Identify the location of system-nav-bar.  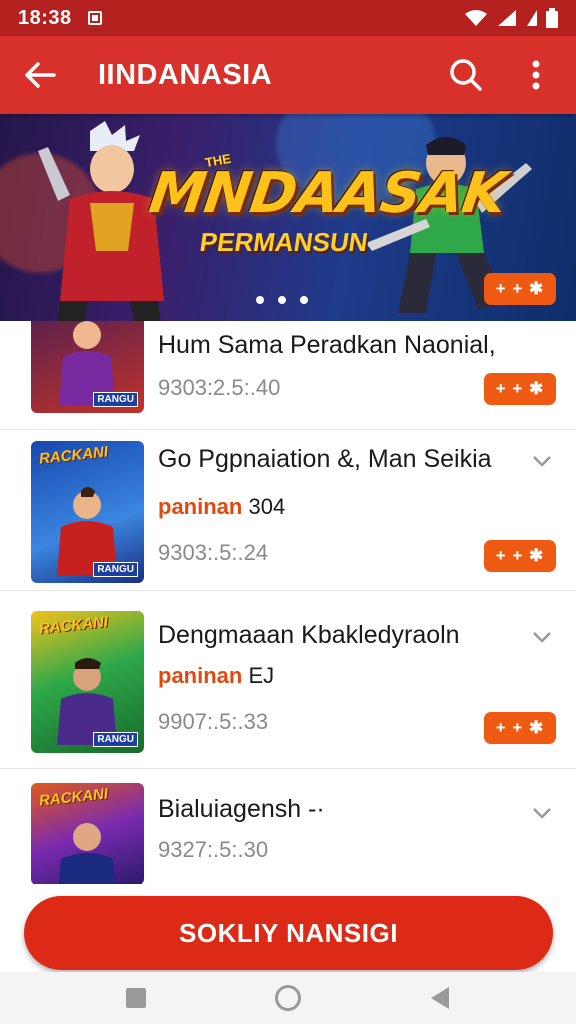
(288, 998).